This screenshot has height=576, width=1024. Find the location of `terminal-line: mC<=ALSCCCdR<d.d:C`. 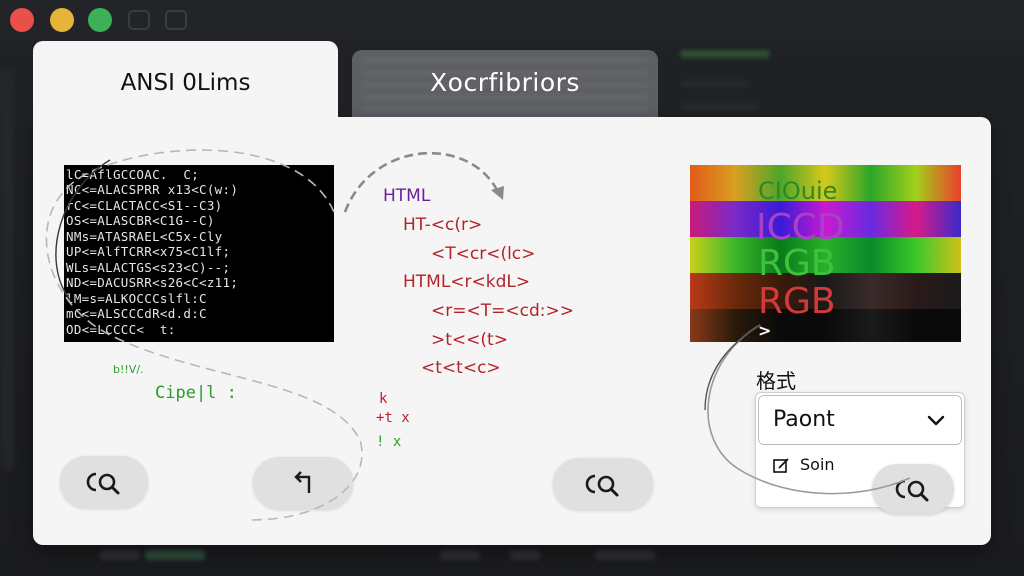

terminal-line: mC<=ALSCCCdR<d.d:C is located at coordinates (136, 313).